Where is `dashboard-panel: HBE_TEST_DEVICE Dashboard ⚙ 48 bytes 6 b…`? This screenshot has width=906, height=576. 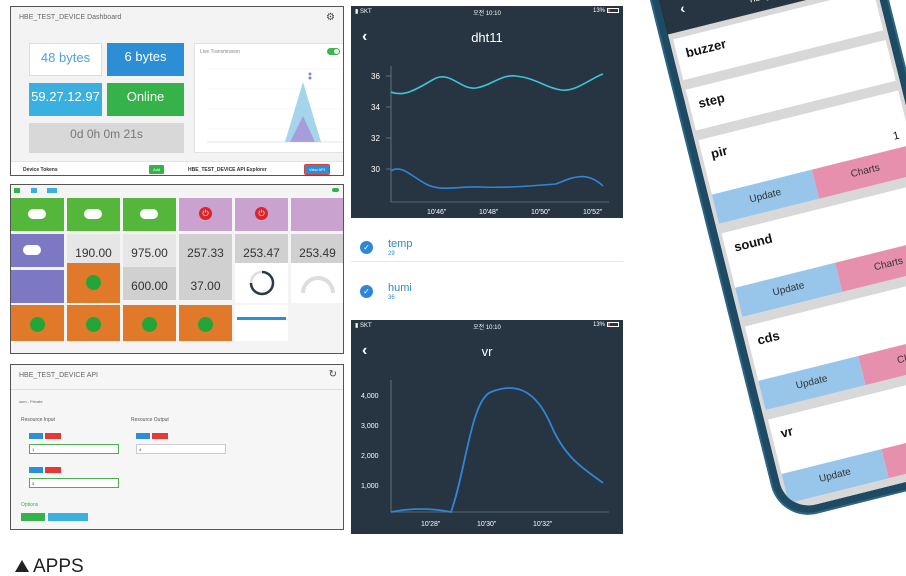
dashboard-panel: HBE_TEST_DEVICE Dashboard ⚙ 48 bytes 6 b… is located at coordinates (177, 91).